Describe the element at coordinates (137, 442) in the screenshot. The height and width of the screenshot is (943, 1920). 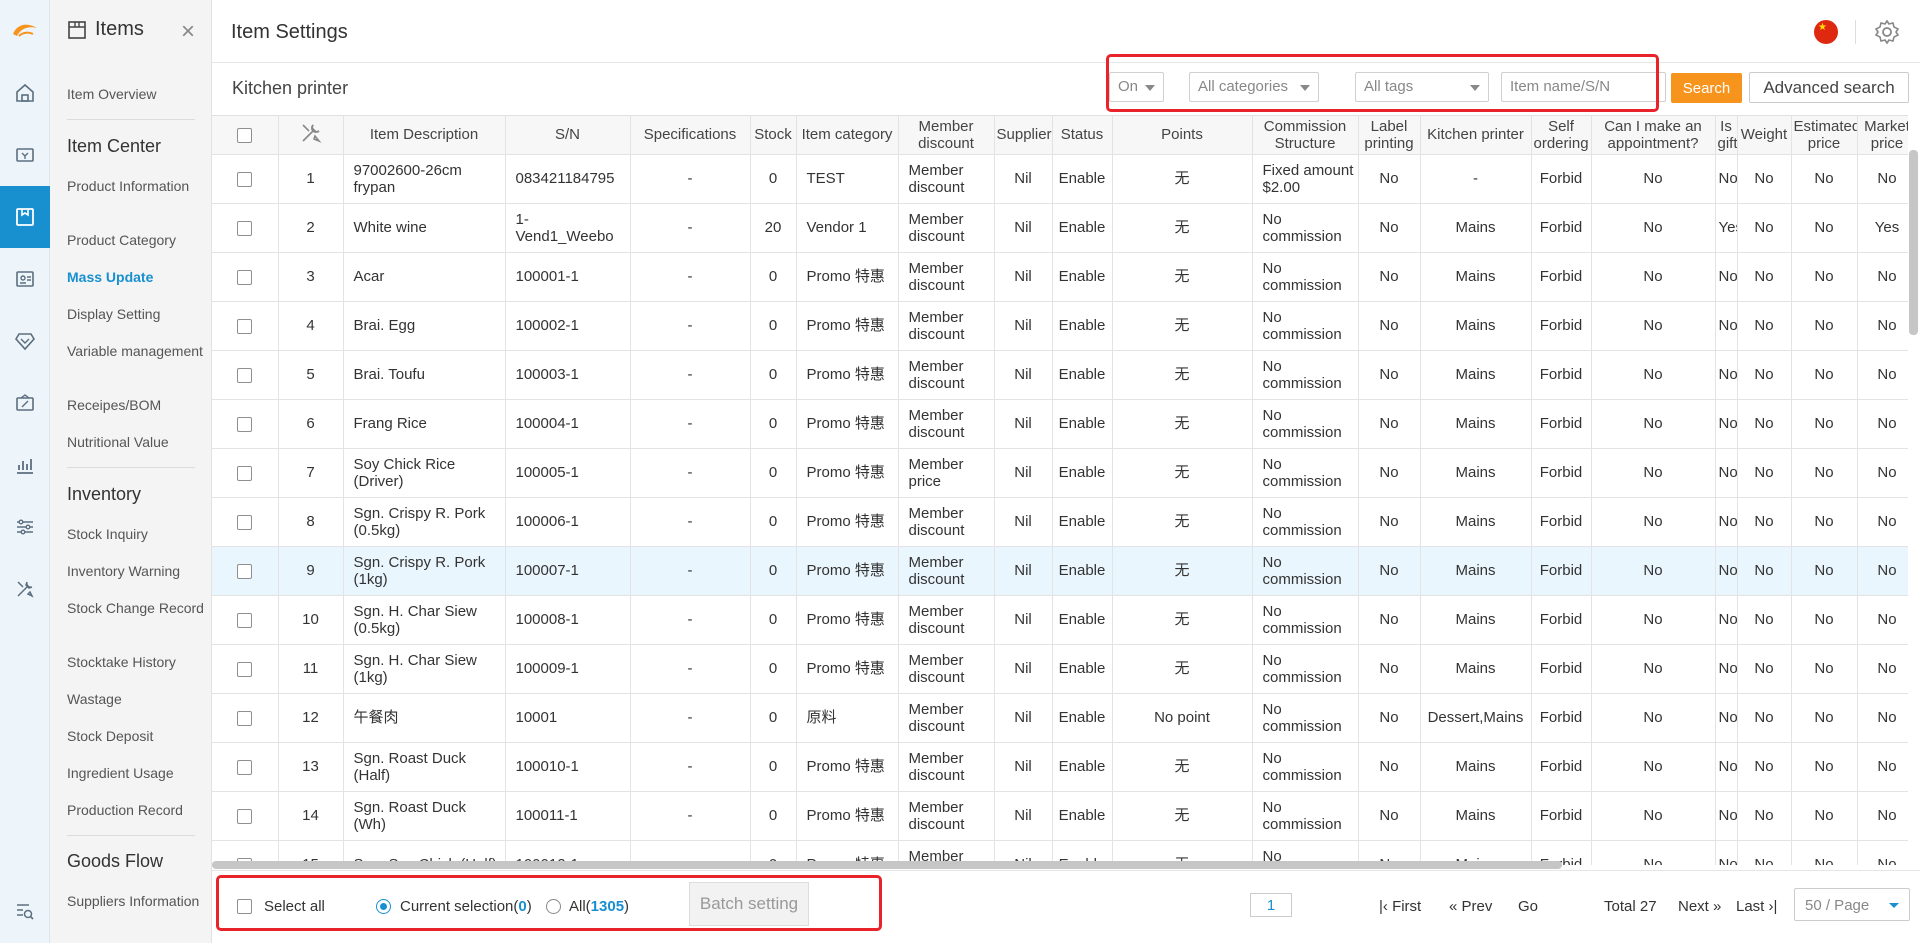
I see `nav-item-nutritional-value: Nutritional Value` at that location.